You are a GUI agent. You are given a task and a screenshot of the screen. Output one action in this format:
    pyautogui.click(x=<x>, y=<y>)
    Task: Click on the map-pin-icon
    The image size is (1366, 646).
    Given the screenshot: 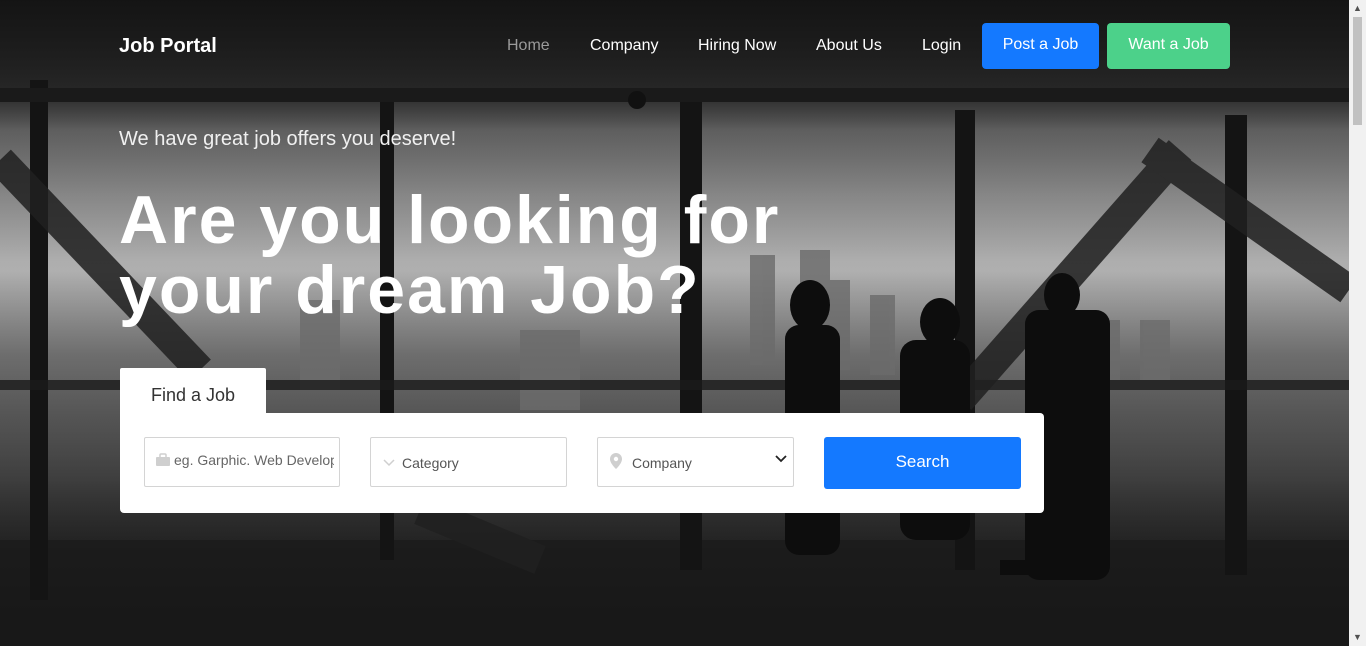 What is the action you would take?
    pyautogui.click(x=616, y=462)
    